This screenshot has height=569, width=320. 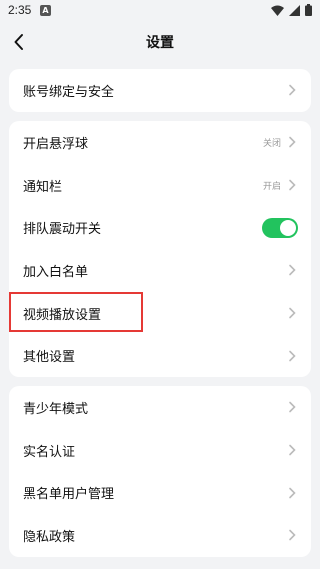 I want to click on settings-card-account: 账号绑定与安全, so click(x=160, y=90).